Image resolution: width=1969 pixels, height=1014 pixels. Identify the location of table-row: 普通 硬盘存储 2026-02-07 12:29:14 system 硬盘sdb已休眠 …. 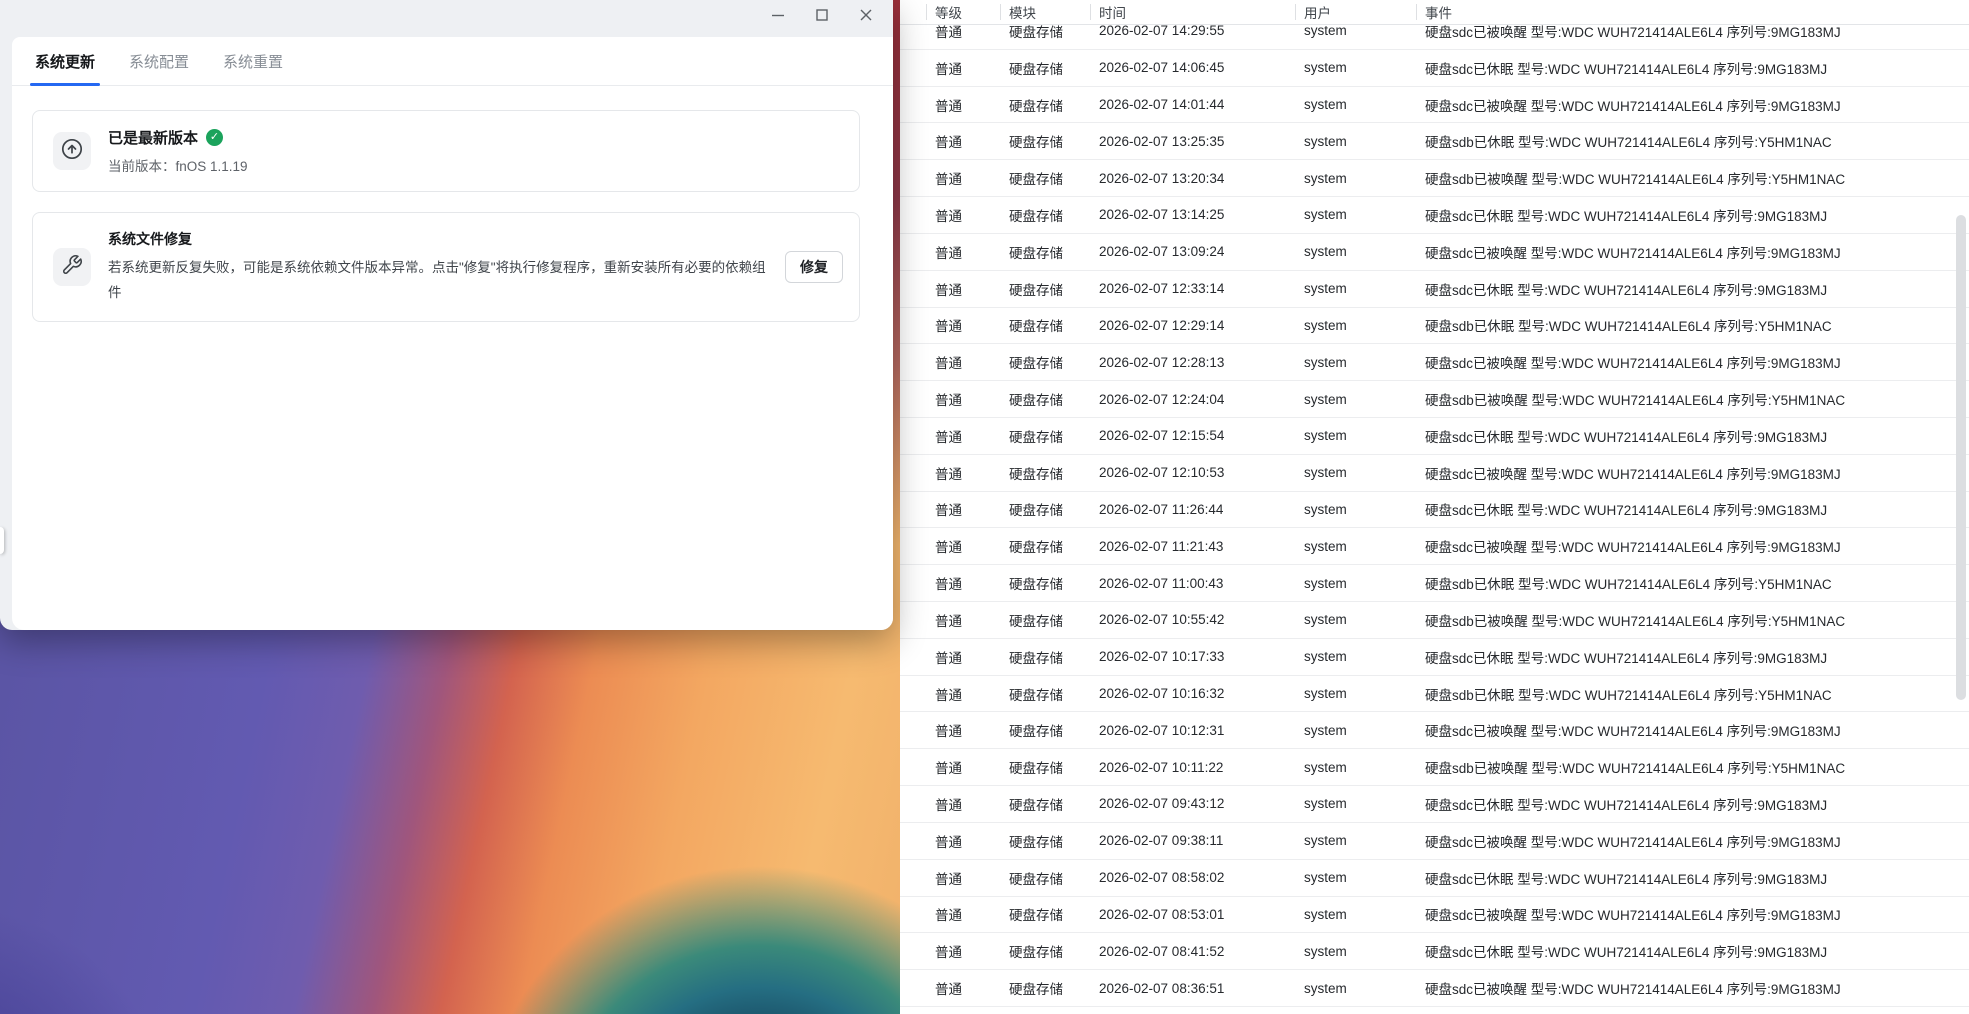
(1434, 326).